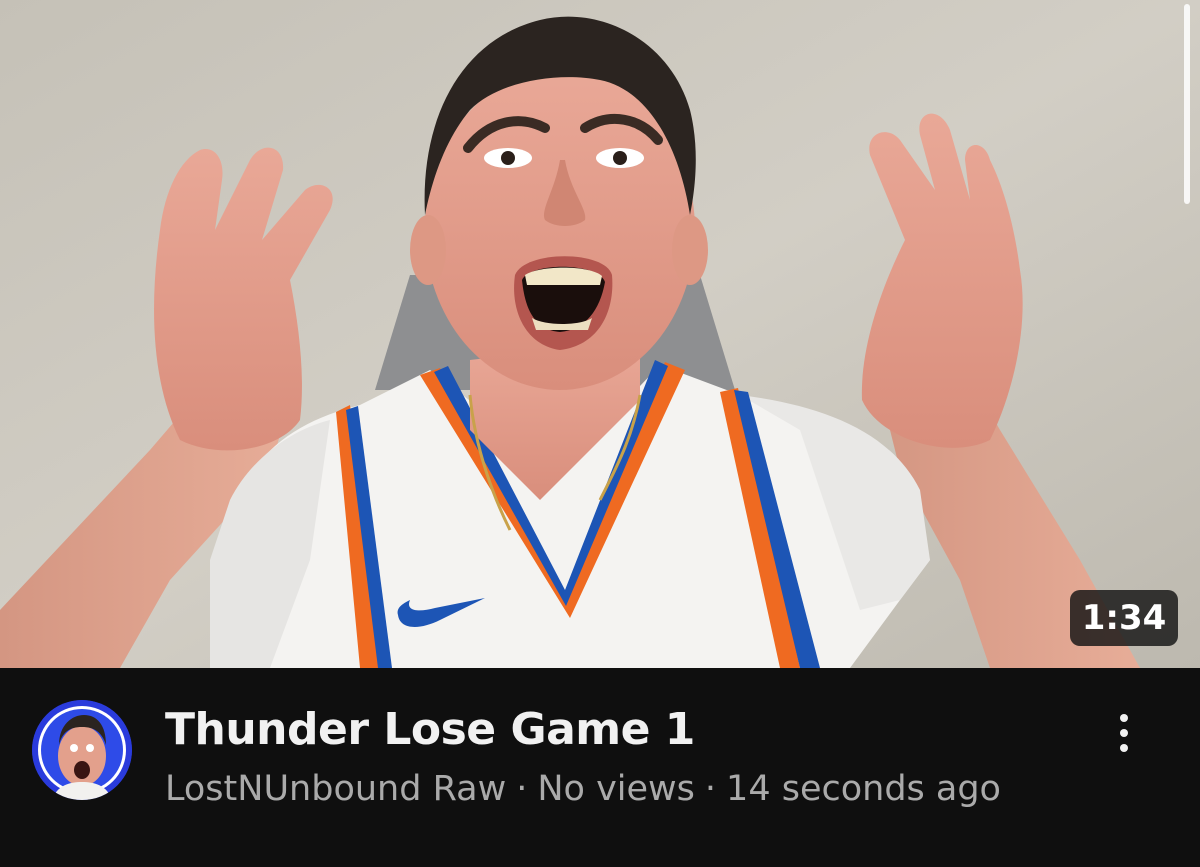 The height and width of the screenshot is (867, 1200). I want to click on avatar-image, so click(82, 750).